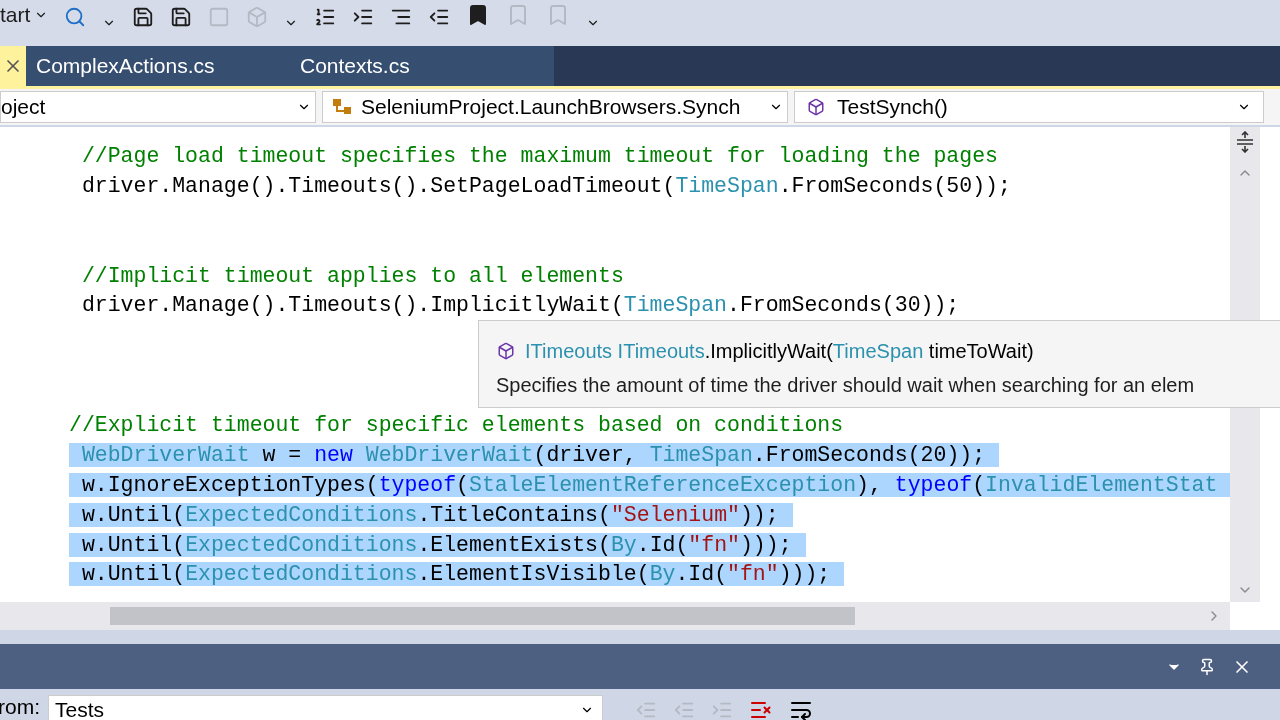 This screenshot has width=1280, height=720. What do you see at coordinates (520, 305) in the screenshot?
I see `code-line: driver.Manage().Timeouts().ImplicitlyWait(TimeSpan.FromSeconds(30));` at bounding box center [520, 305].